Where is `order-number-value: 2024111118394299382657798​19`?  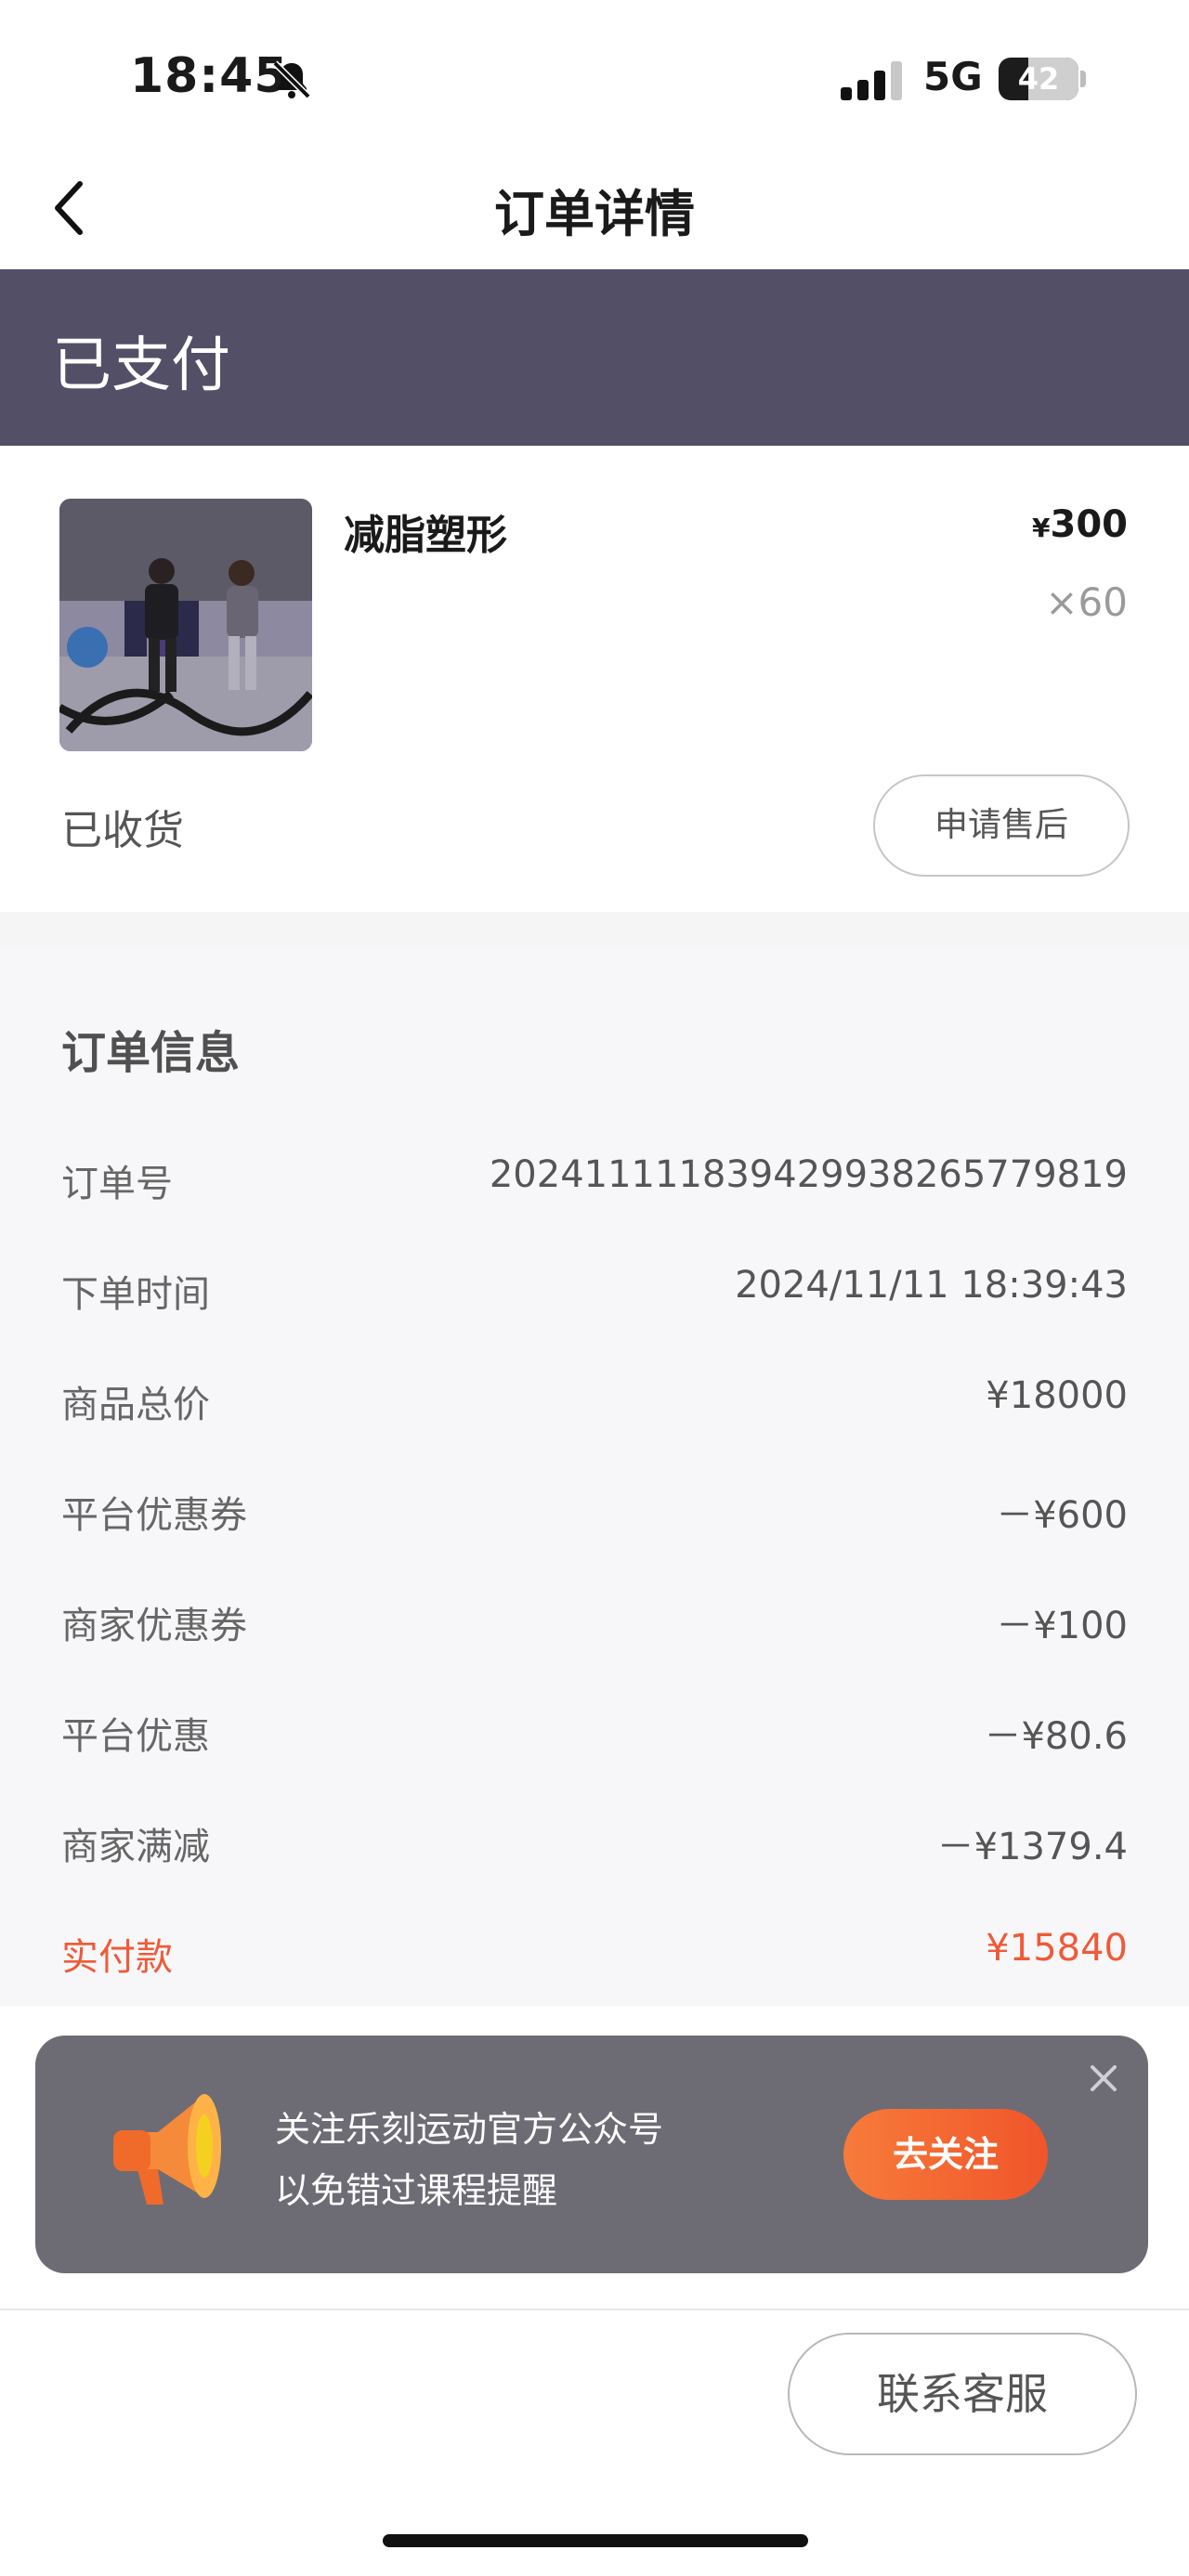
order-number-value: 2024111118394299382657798​19 is located at coordinates (808, 1174).